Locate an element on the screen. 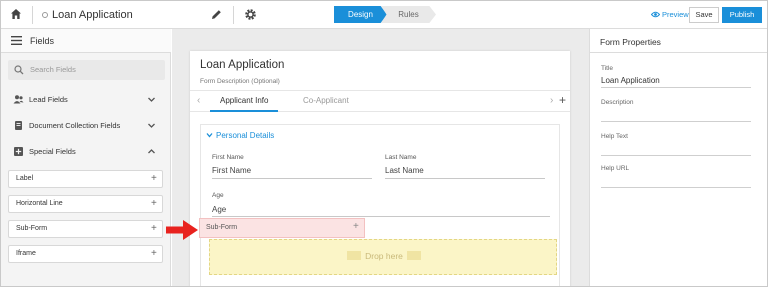 The height and width of the screenshot is (287, 768). field-item-sub-form: Sub-Form + is located at coordinates (85, 229).